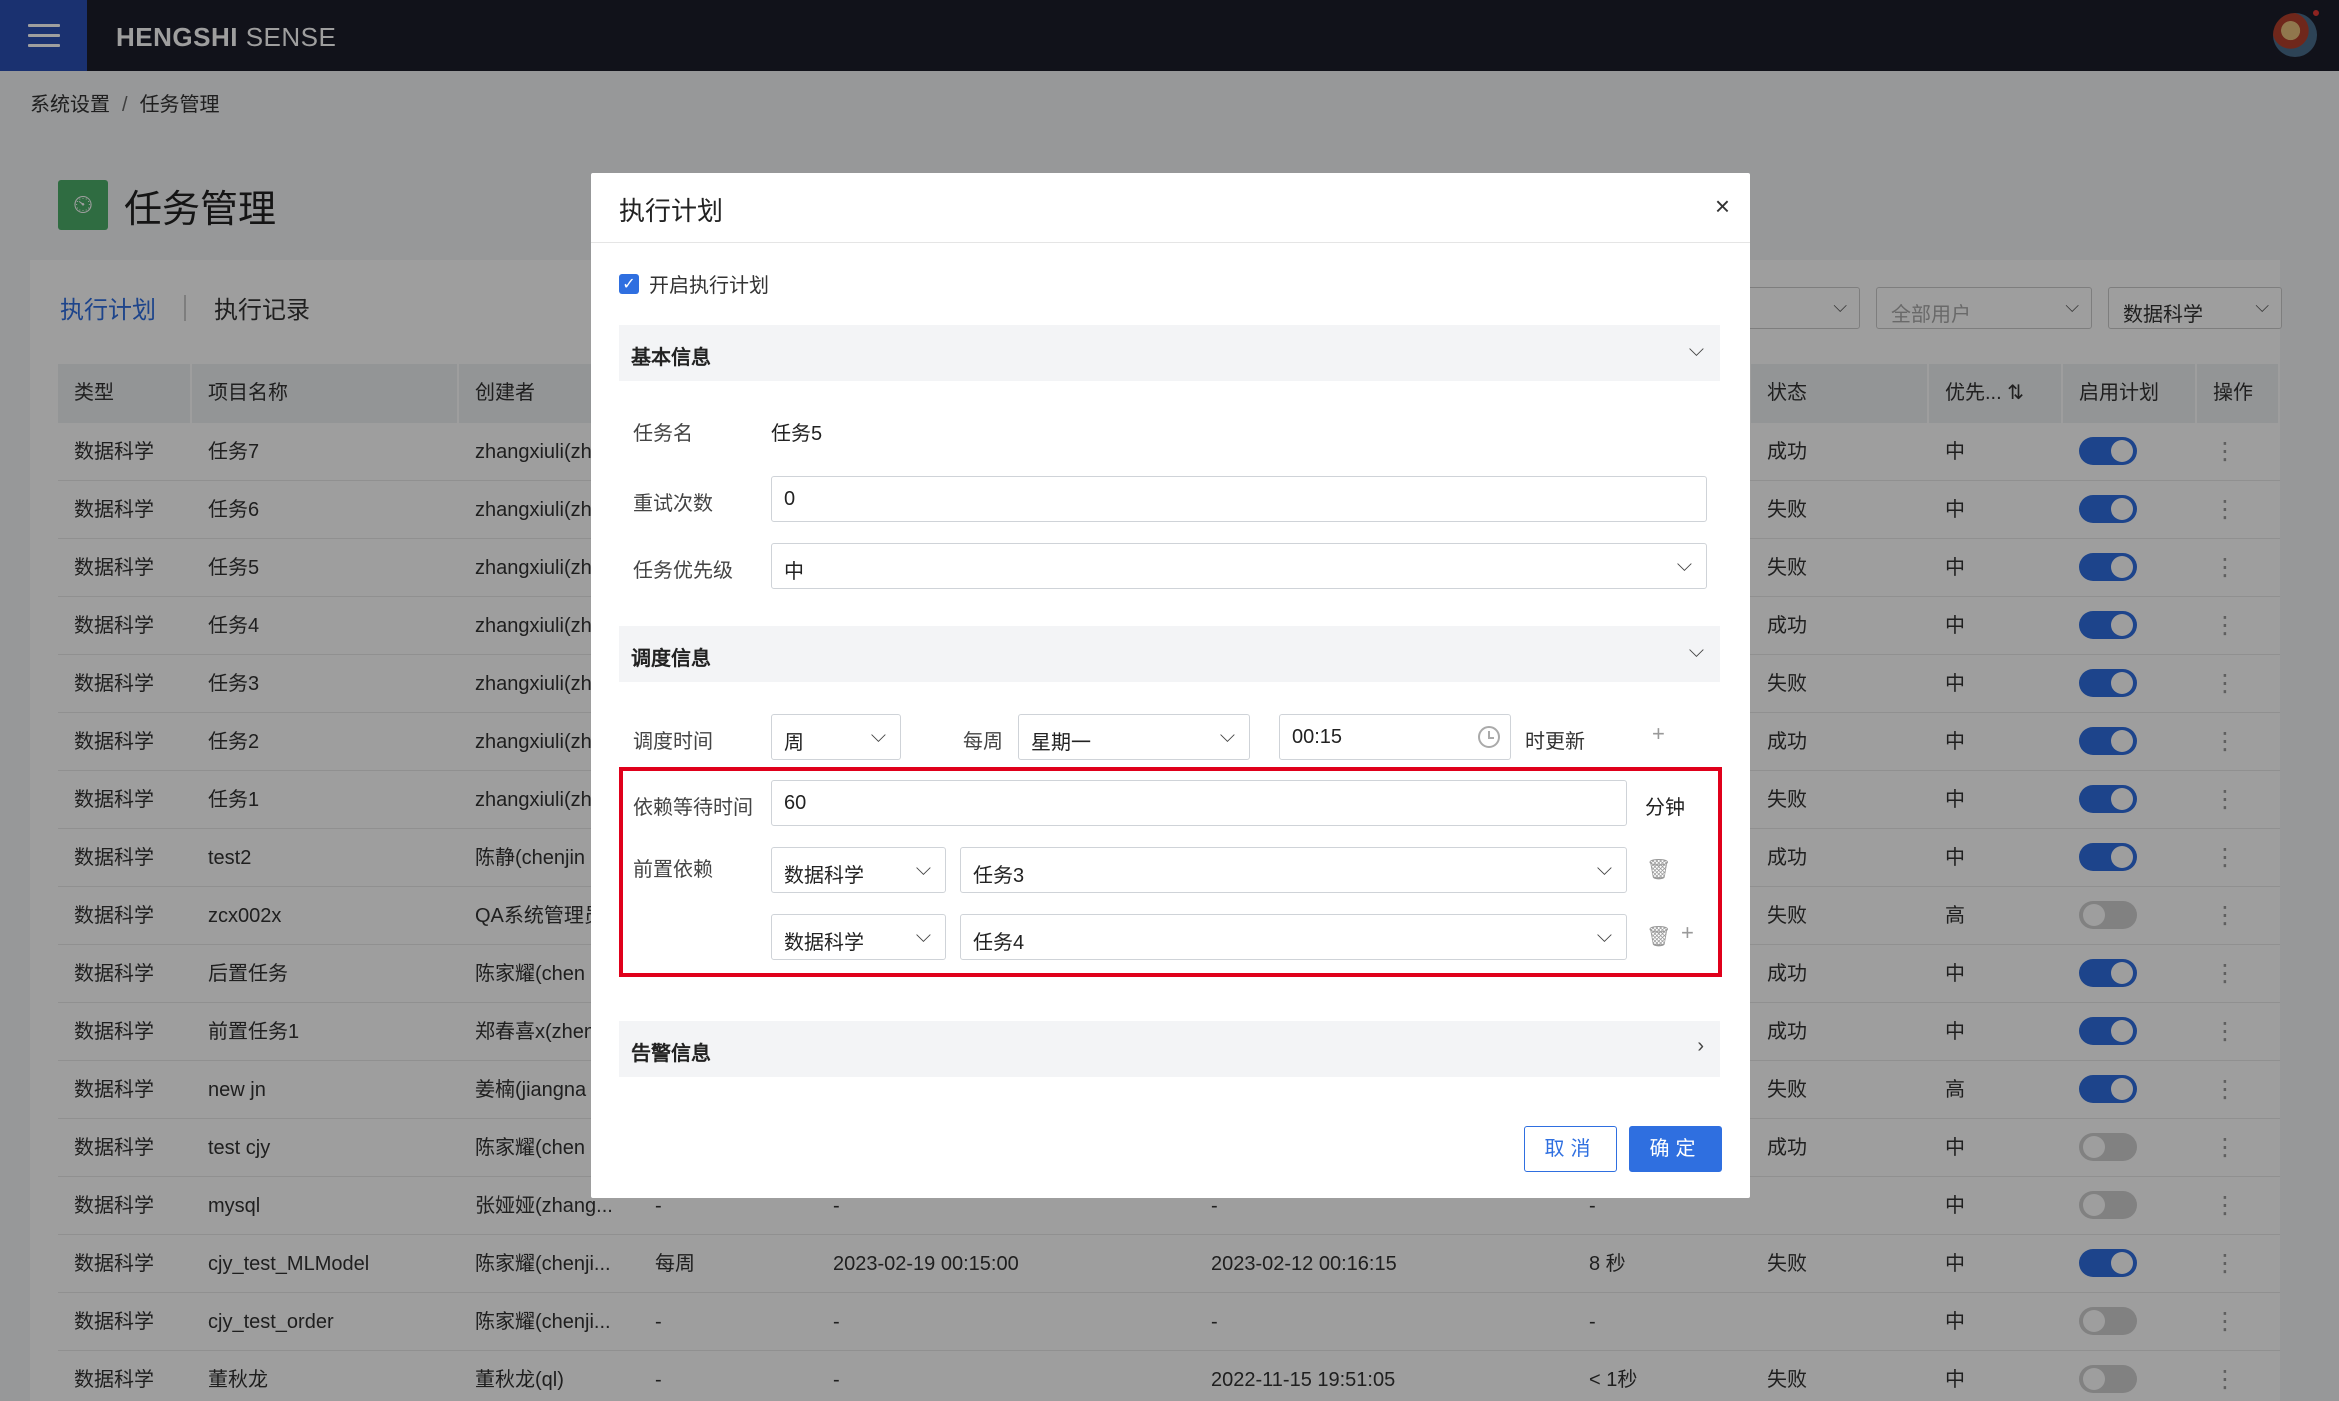 The width and height of the screenshot is (2339, 1401). What do you see at coordinates (1134, 737) in the screenshot?
I see `weekday-select: 星期一 ⌵` at bounding box center [1134, 737].